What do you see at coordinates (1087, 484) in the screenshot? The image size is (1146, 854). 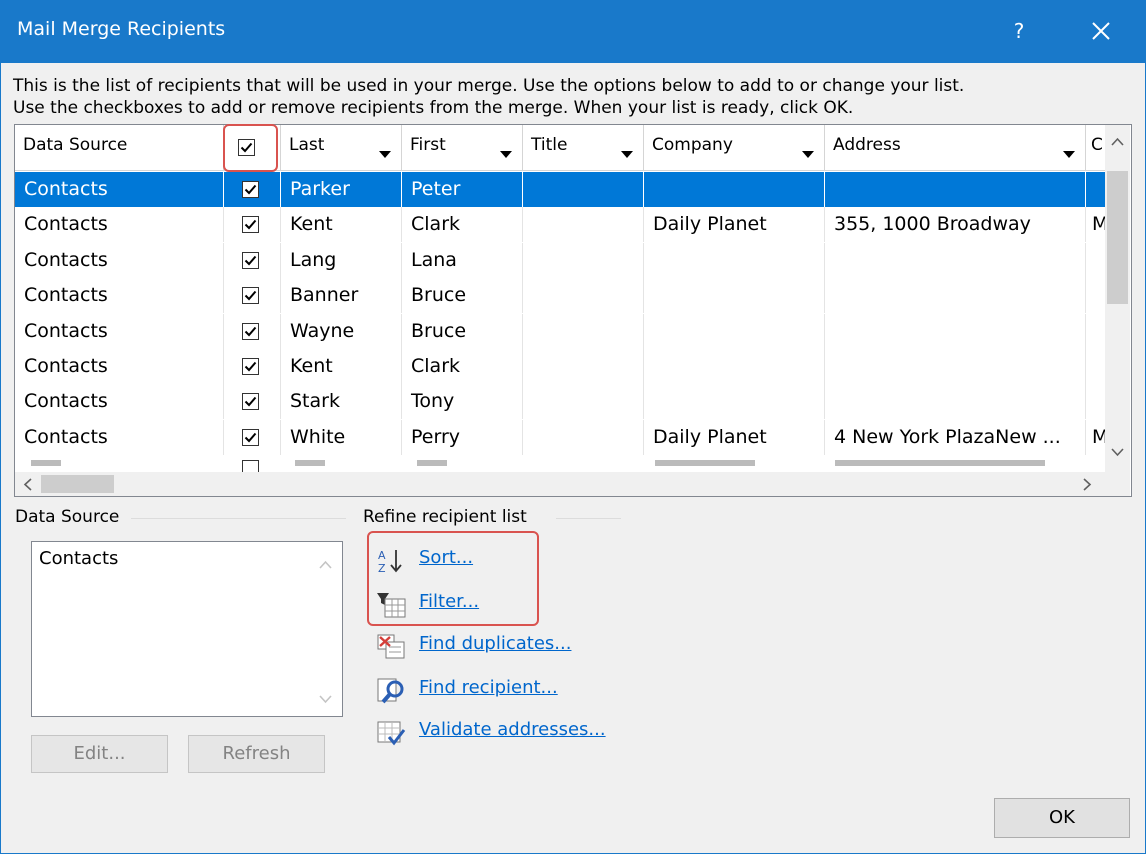 I see `scroll-right-icon` at bounding box center [1087, 484].